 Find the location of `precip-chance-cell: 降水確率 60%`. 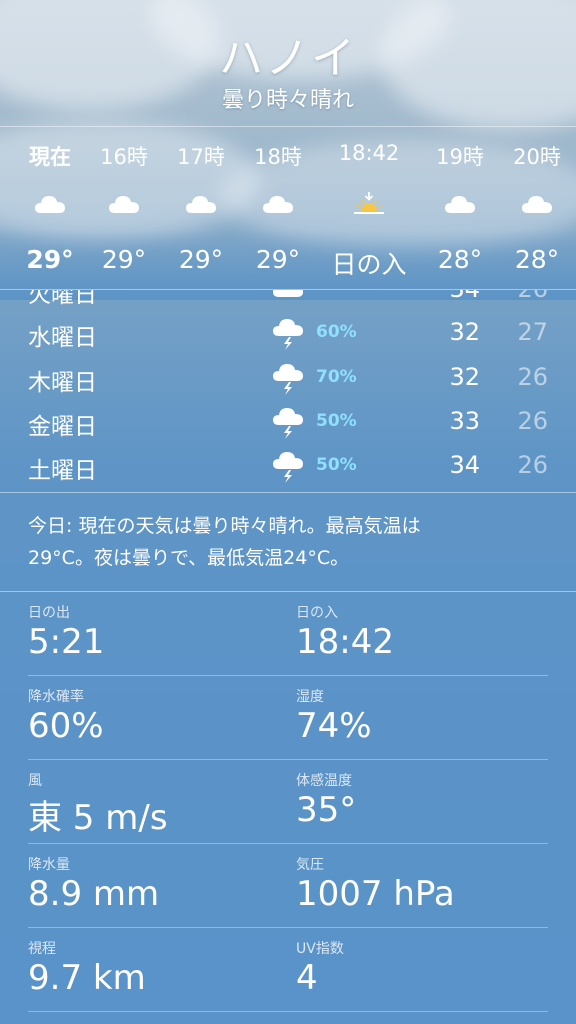

precip-chance-cell: 降水確率 60% is located at coordinates (153, 718).